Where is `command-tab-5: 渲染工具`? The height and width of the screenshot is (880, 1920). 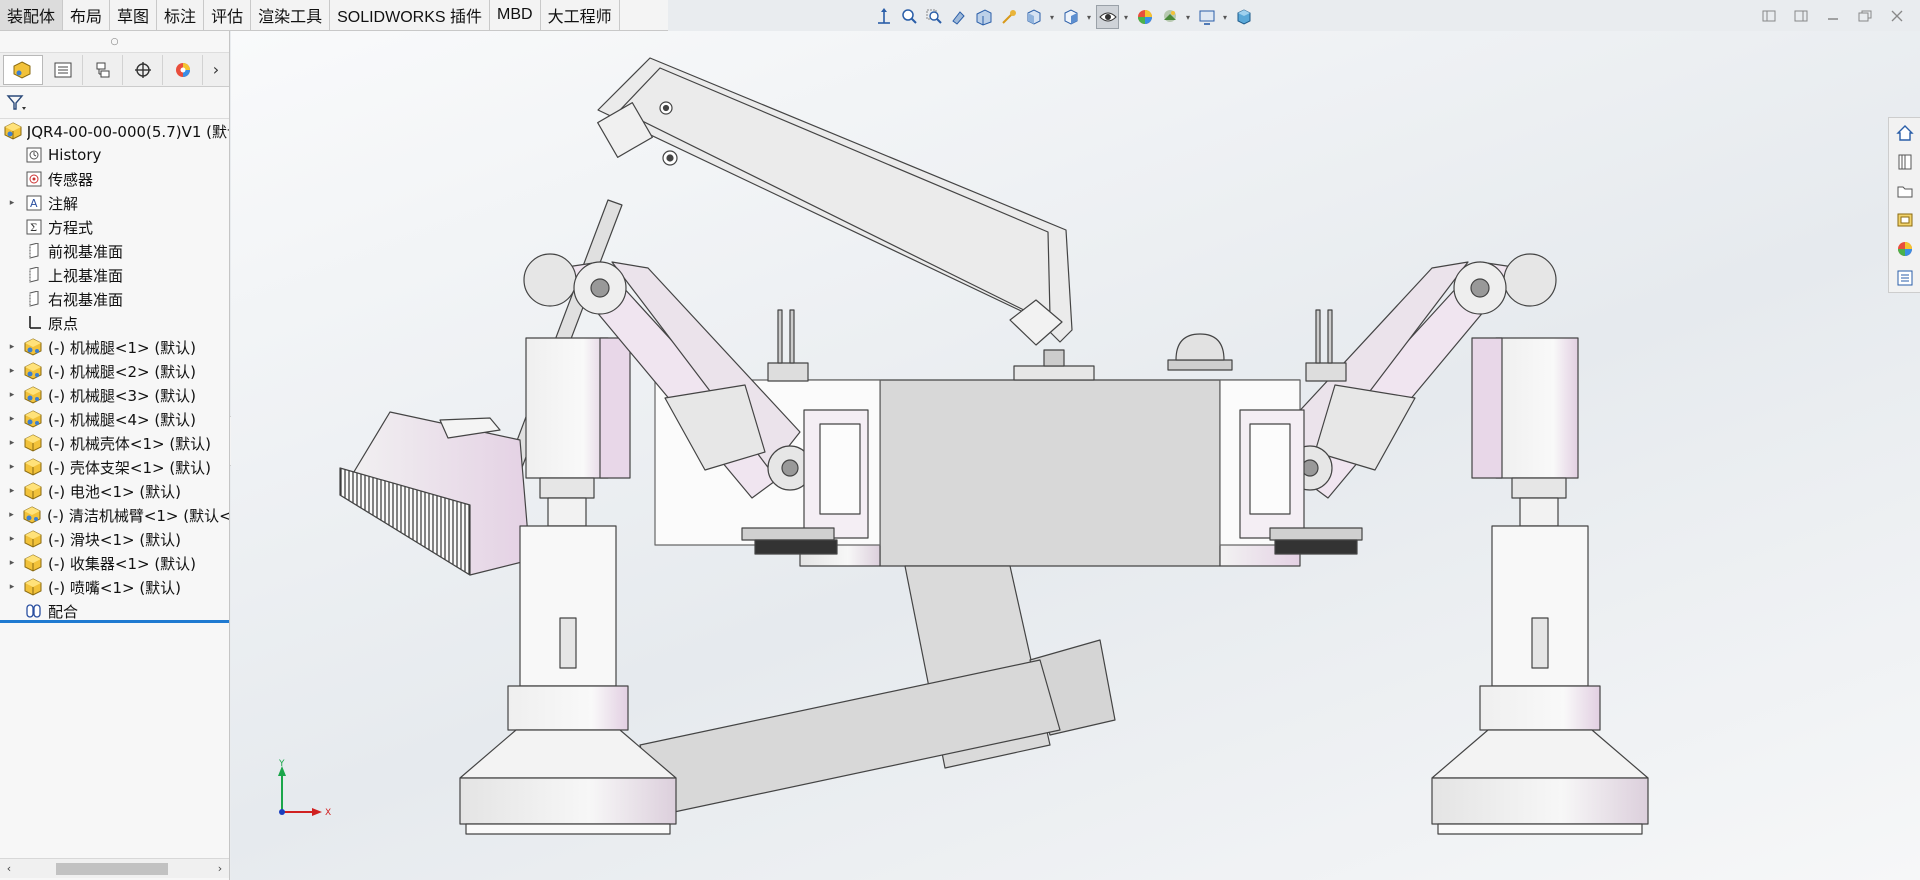 command-tab-5: 渲染工具 is located at coordinates (291, 15).